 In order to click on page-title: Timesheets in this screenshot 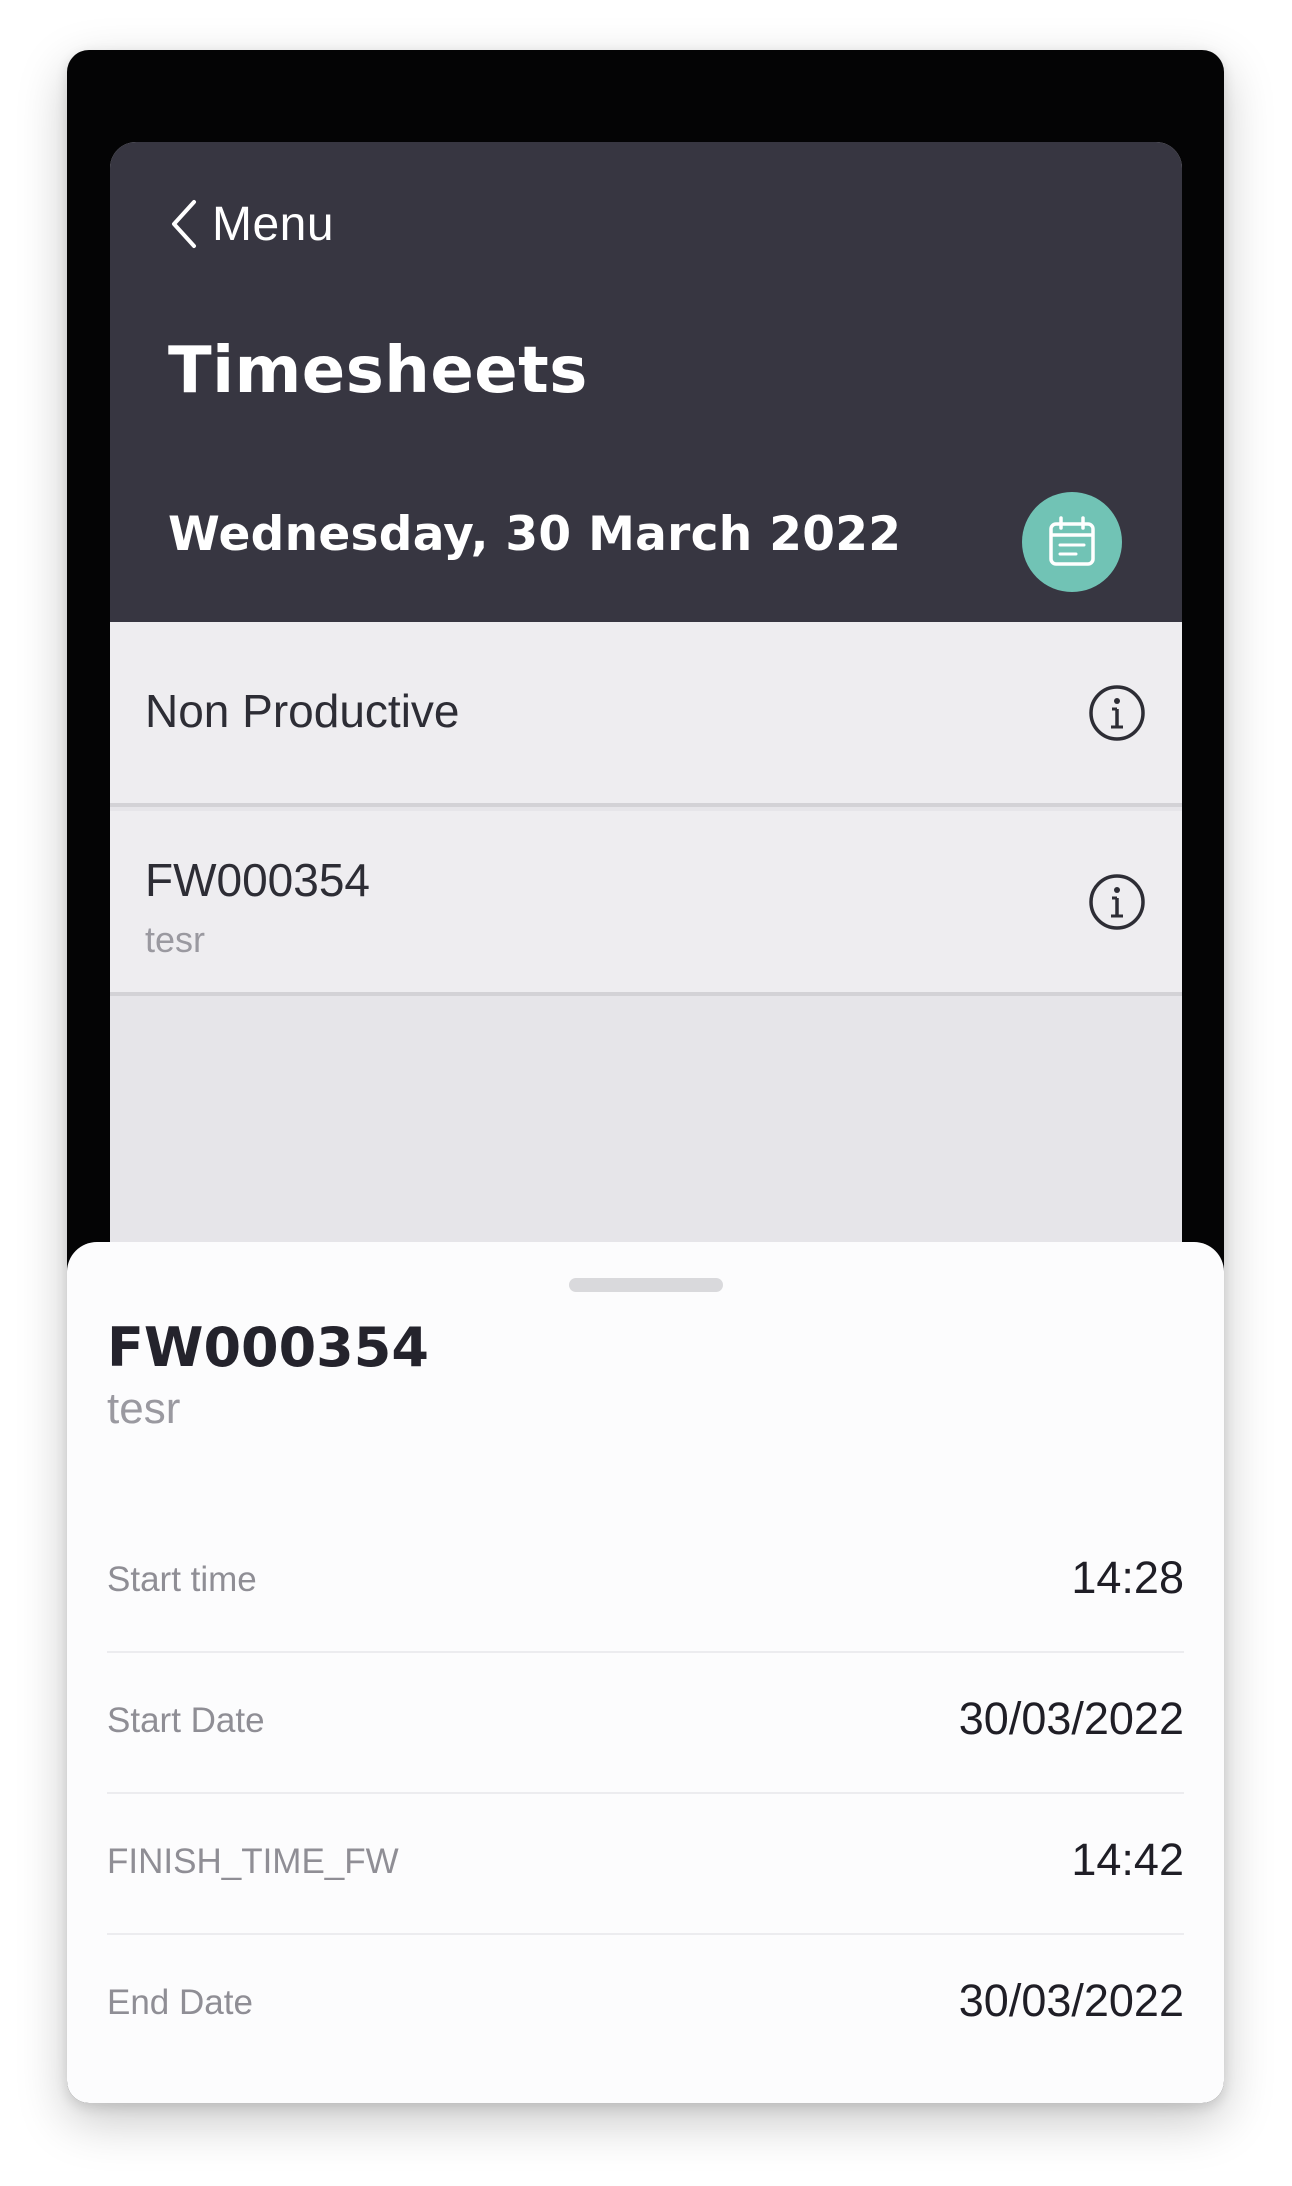, I will do `click(378, 371)`.